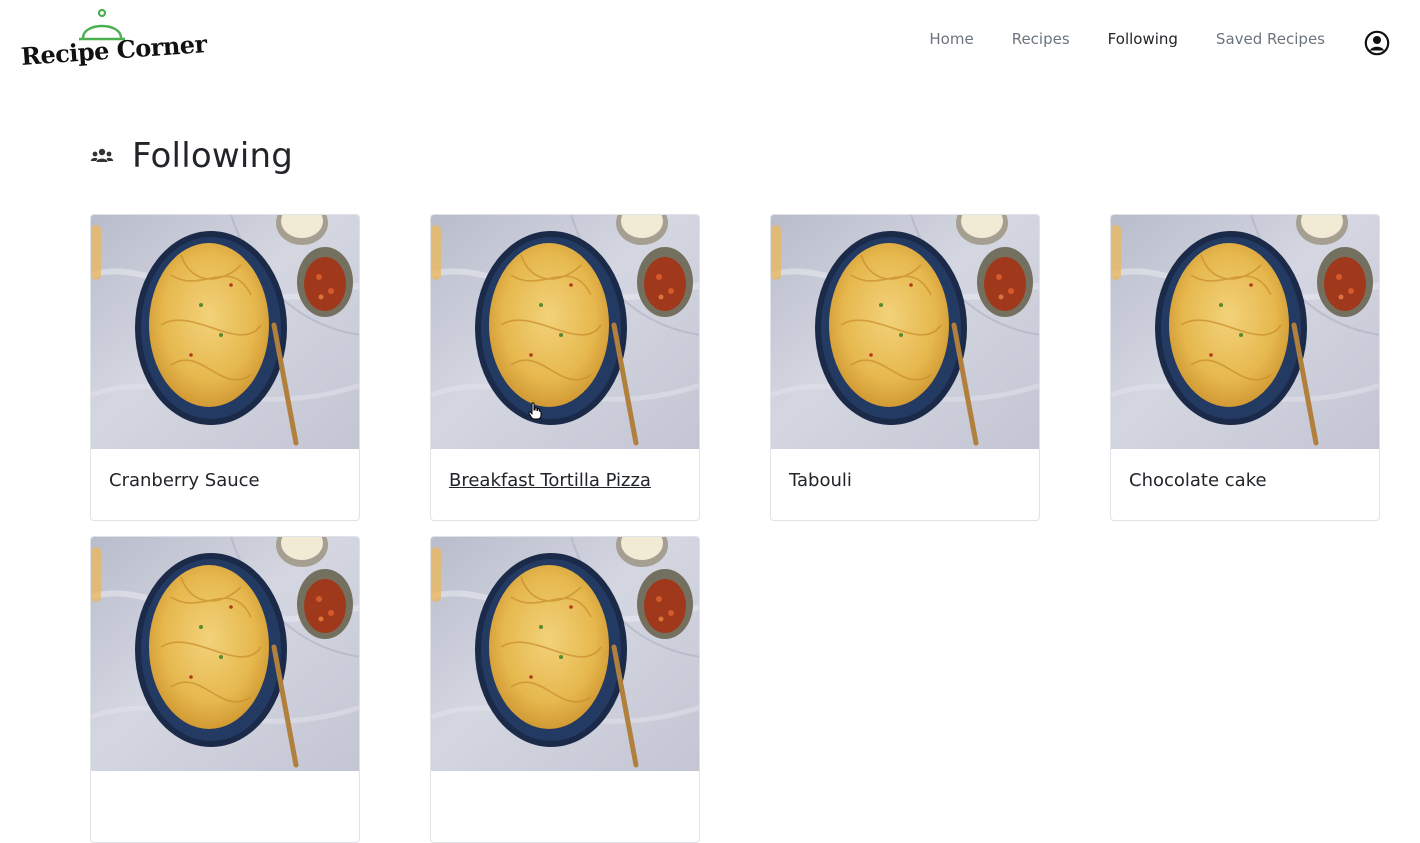  Describe the element at coordinates (535, 411) in the screenshot. I see `hand-cursor-icon` at that location.